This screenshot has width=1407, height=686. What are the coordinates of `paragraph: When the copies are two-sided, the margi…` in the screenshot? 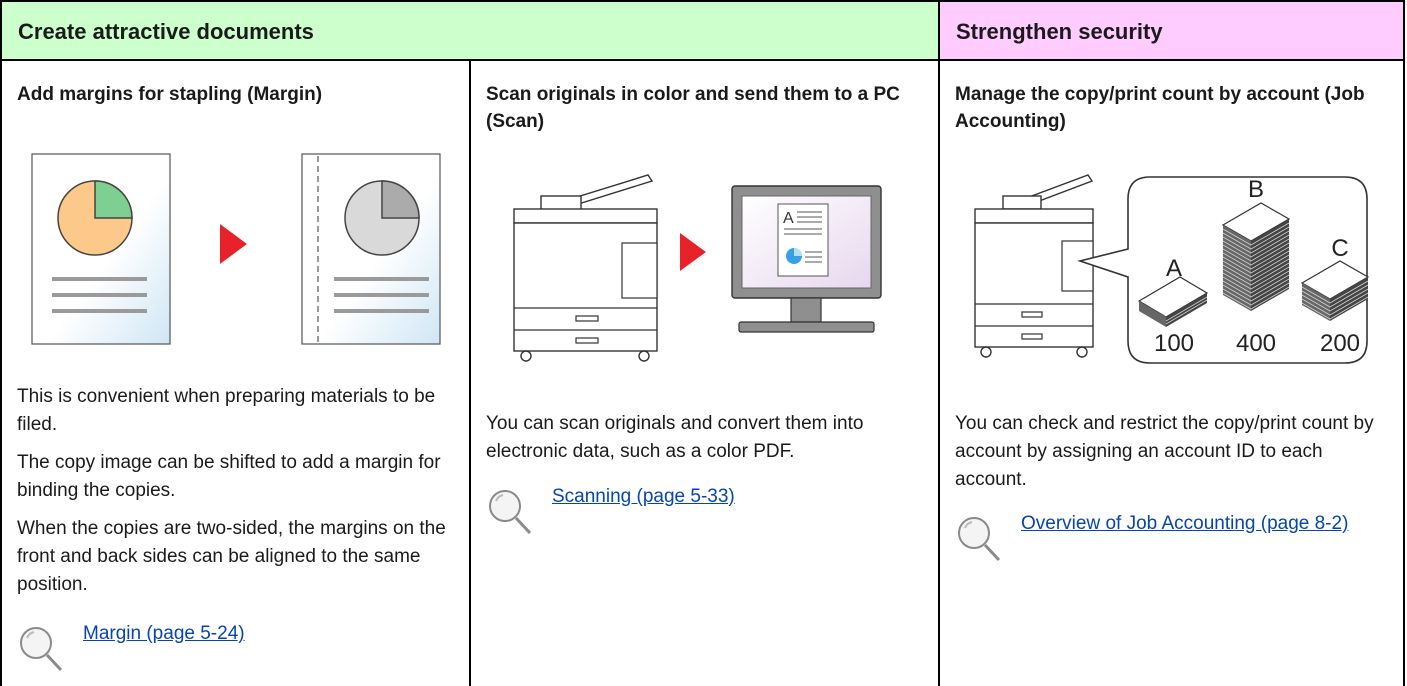 It's located at (231, 556).